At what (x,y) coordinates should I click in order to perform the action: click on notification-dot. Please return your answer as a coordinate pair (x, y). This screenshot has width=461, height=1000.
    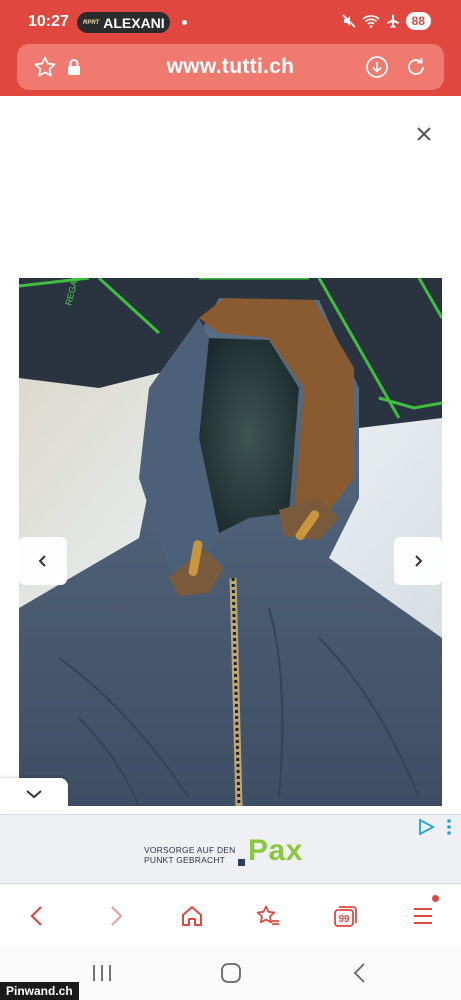
    Looking at the image, I should click on (184, 22).